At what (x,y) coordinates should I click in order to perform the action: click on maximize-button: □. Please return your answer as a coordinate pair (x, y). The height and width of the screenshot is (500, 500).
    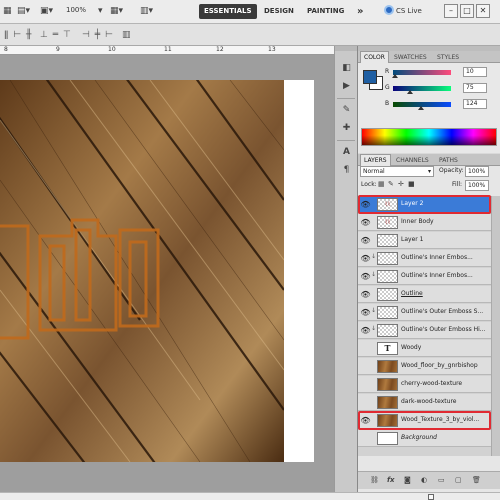
    Looking at the image, I should click on (467, 11).